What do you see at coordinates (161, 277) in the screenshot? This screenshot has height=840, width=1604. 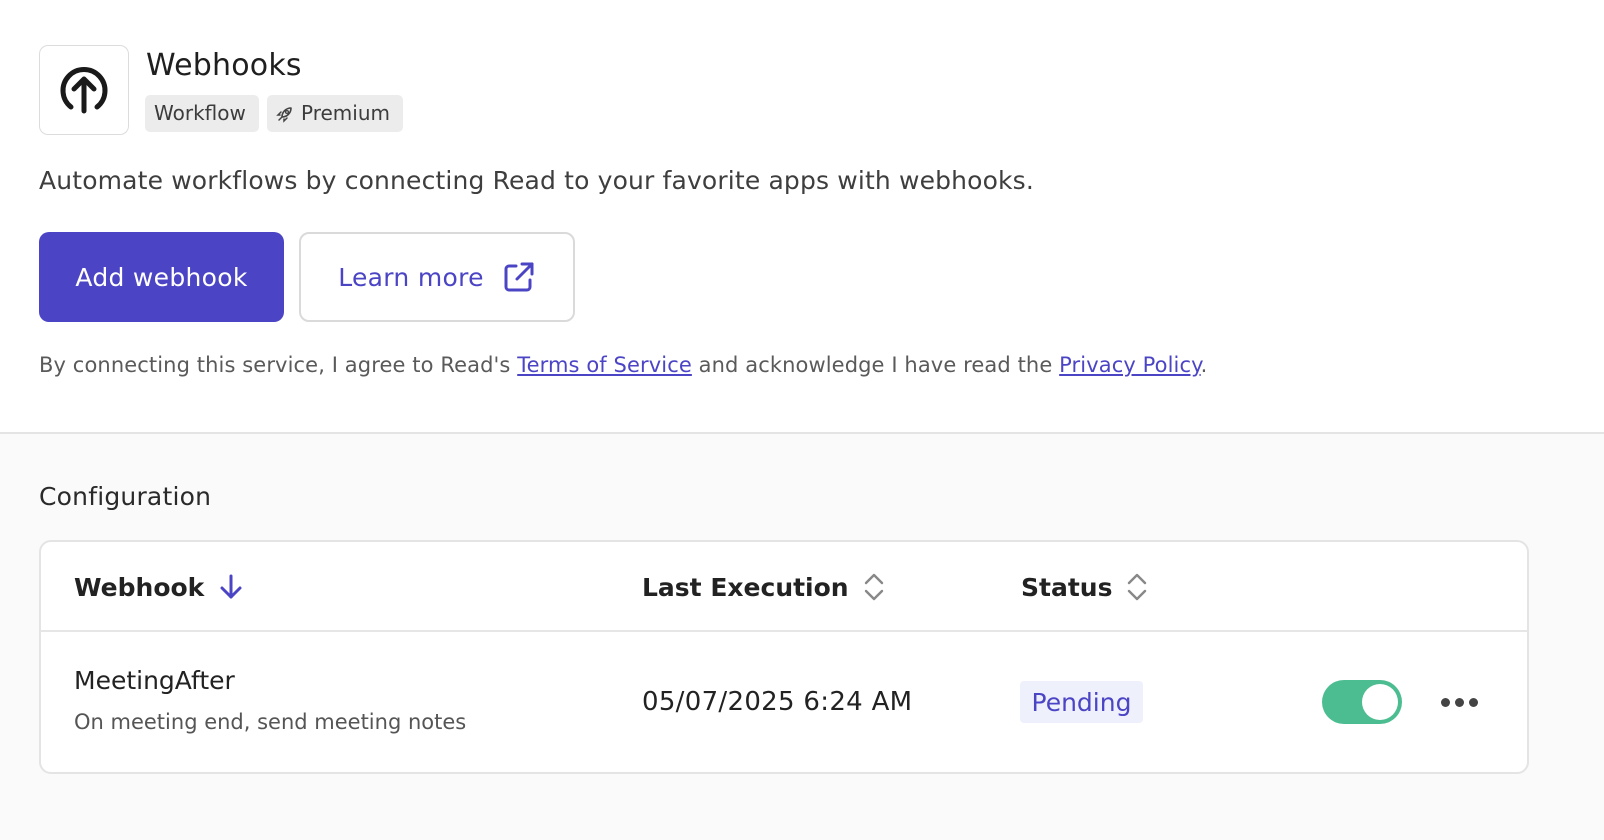 I see `add-webhook-button: Add webhook` at bounding box center [161, 277].